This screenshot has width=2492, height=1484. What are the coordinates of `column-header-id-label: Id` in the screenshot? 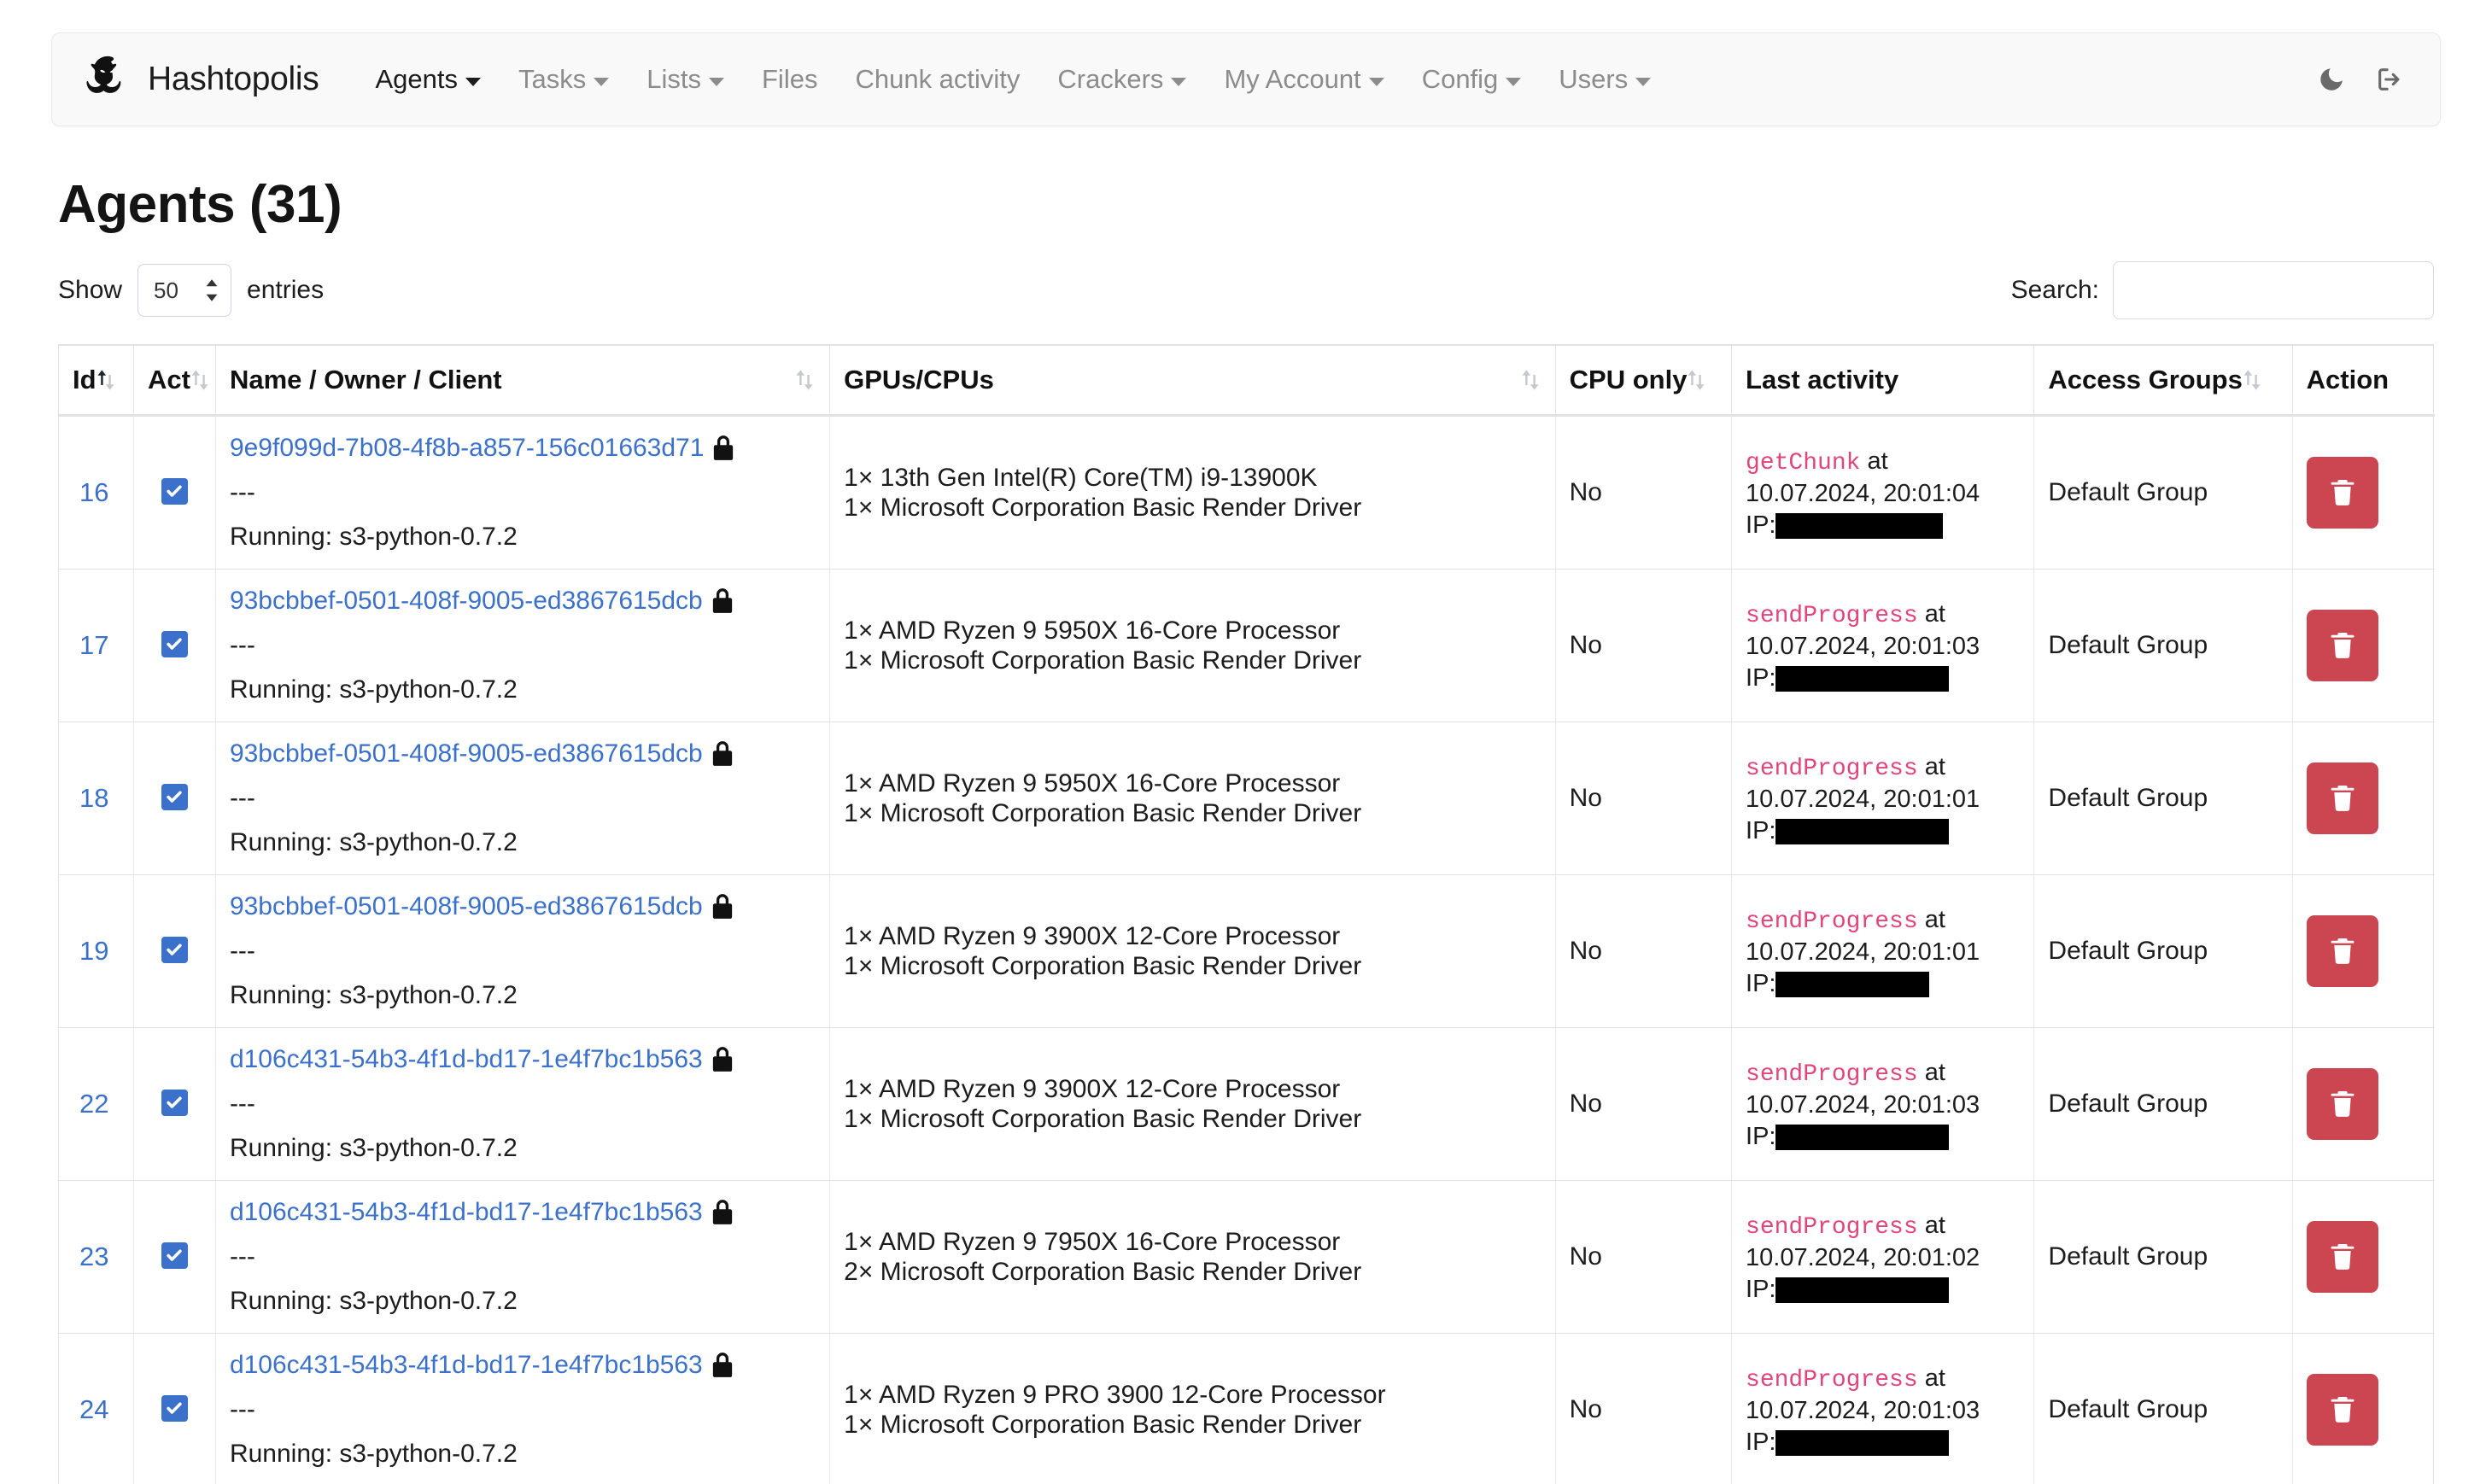 It's located at (85, 379).